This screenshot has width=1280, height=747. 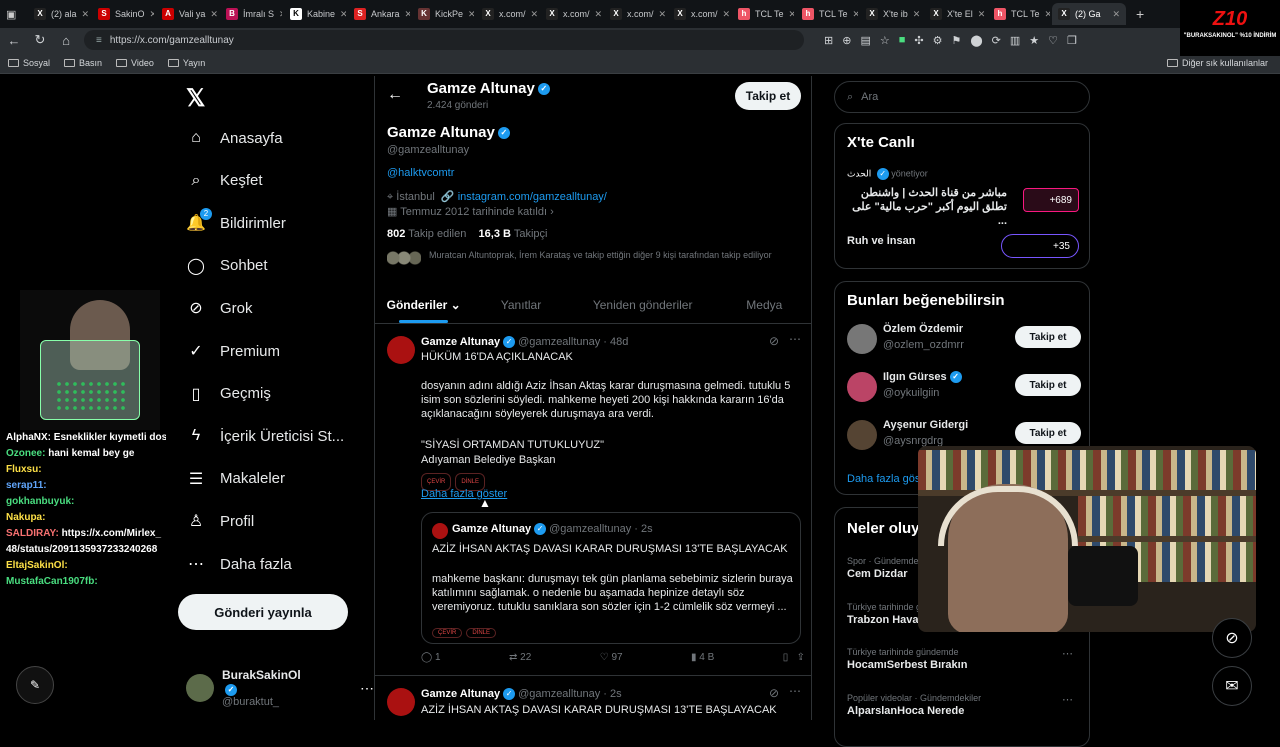 What do you see at coordinates (423, 305) in the screenshot?
I see `tab-posts: Gönderiler ⌄` at bounding box center [423, 305].